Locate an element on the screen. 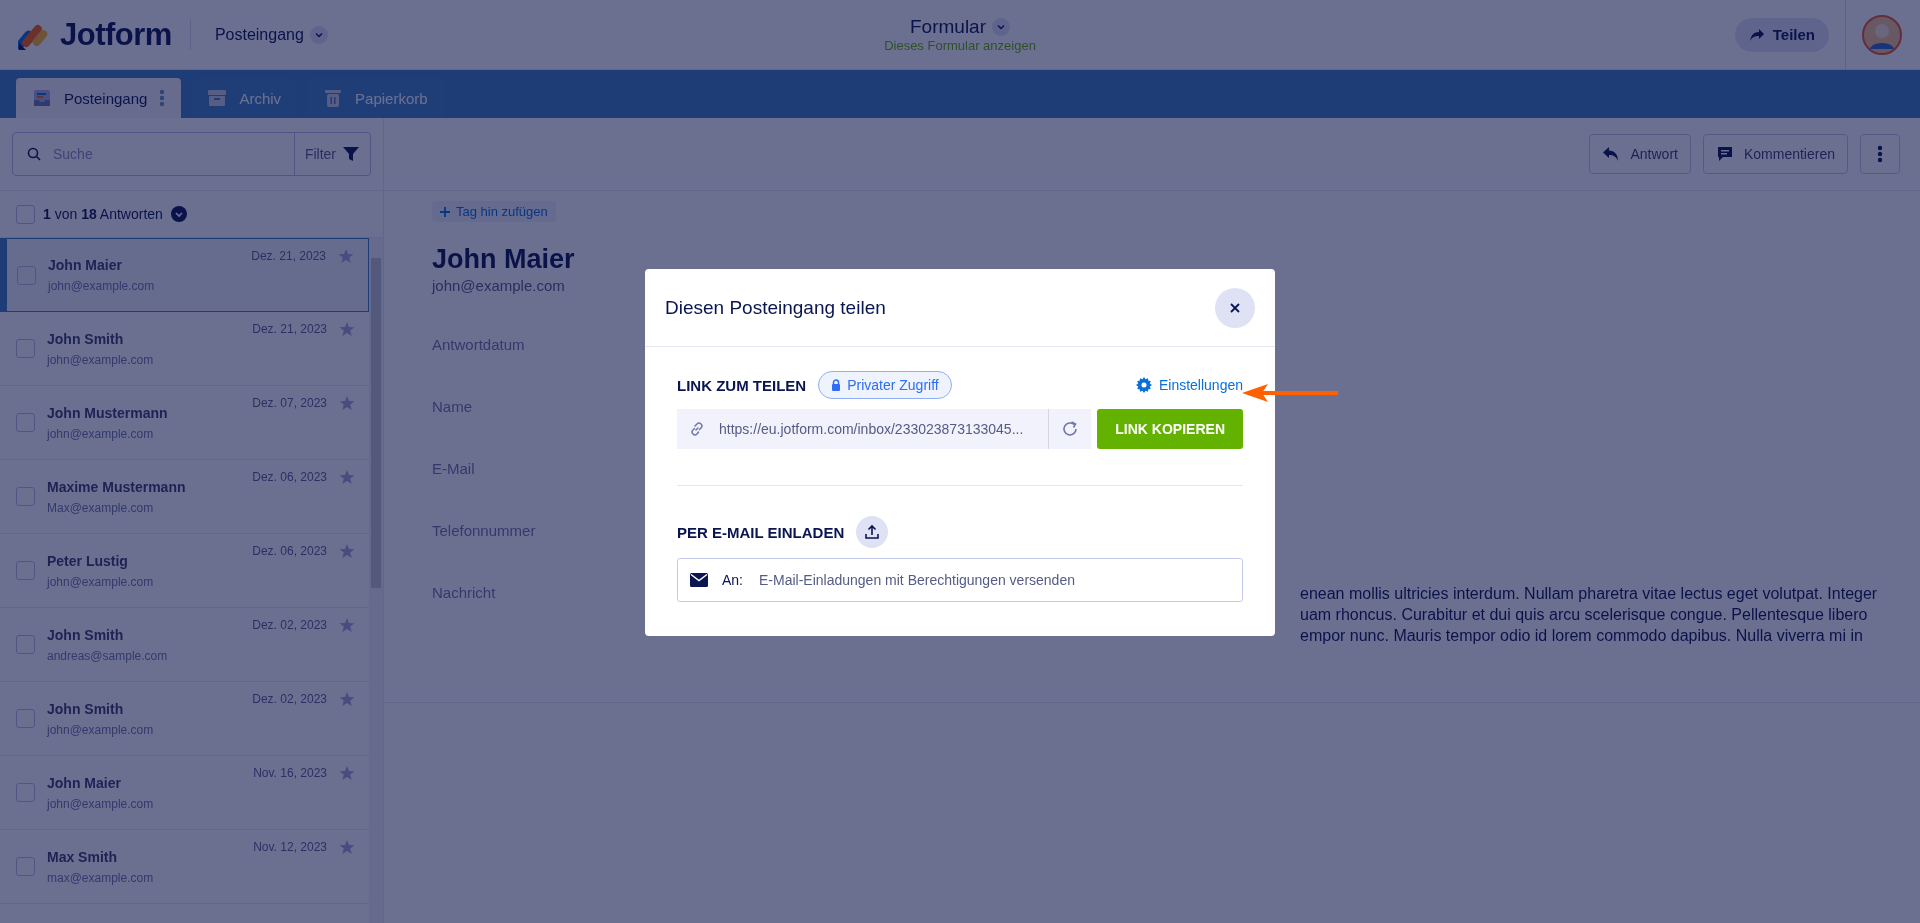  form-title: Formular is located at coordinates (960, 27).